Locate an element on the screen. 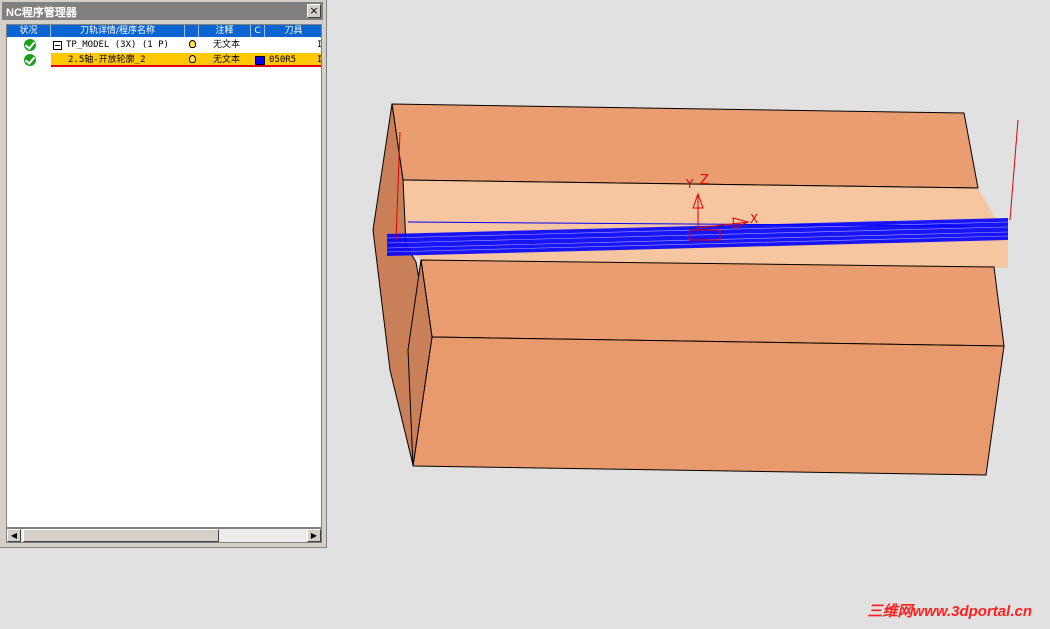 The height and width of the screenshot is (629, 1050). program-name: TP_MODEL (3X) (1 P) is located at coordinates (117, 45).